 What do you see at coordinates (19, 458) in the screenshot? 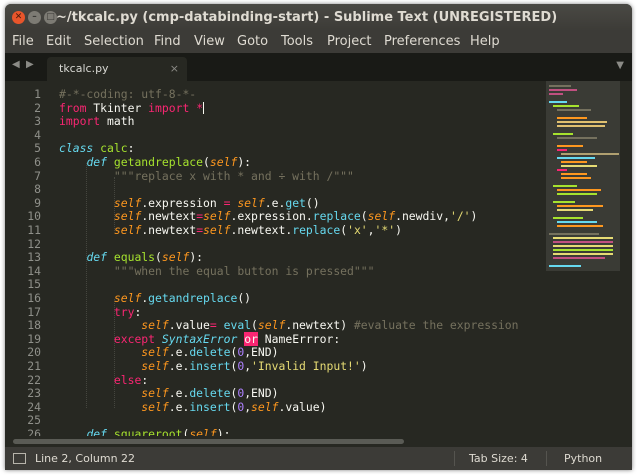
I see `panel-toggle-icon` at bounding box center [19, 458].